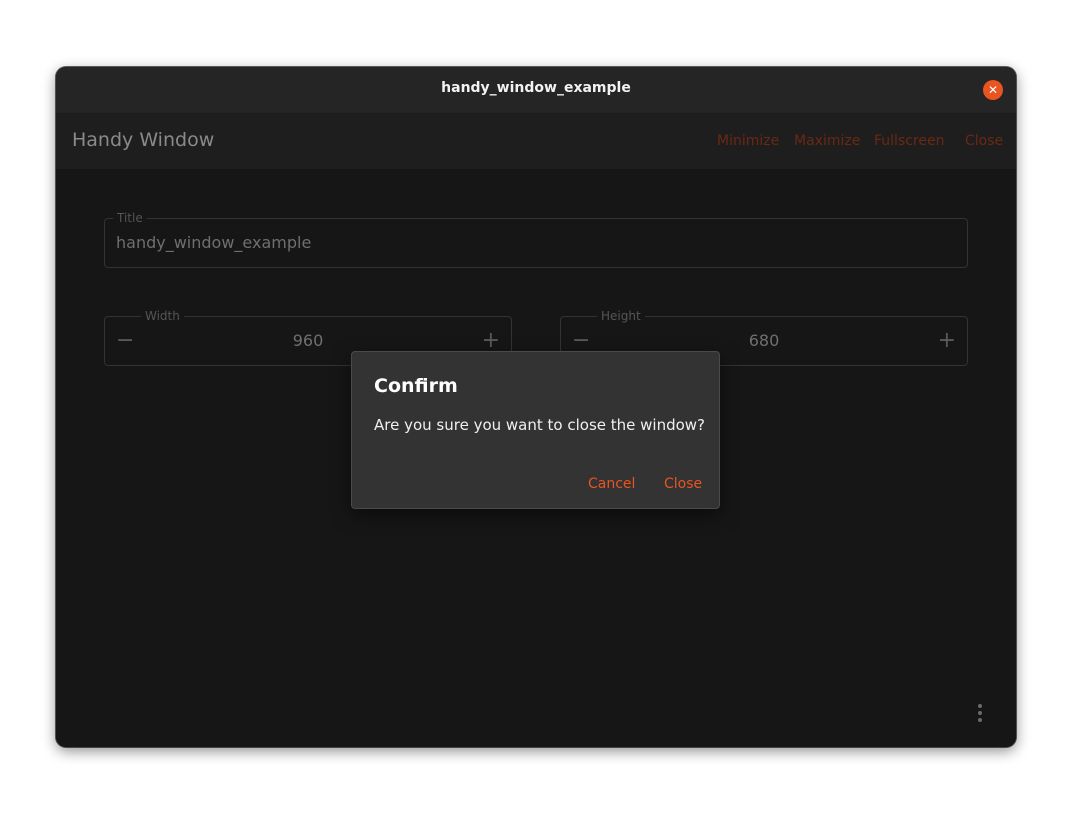 This screenshot has height=820, width=1072. Describe the element at coordinates (491, 341) in the screenshot. I see `width-increment-button: +` at that location.